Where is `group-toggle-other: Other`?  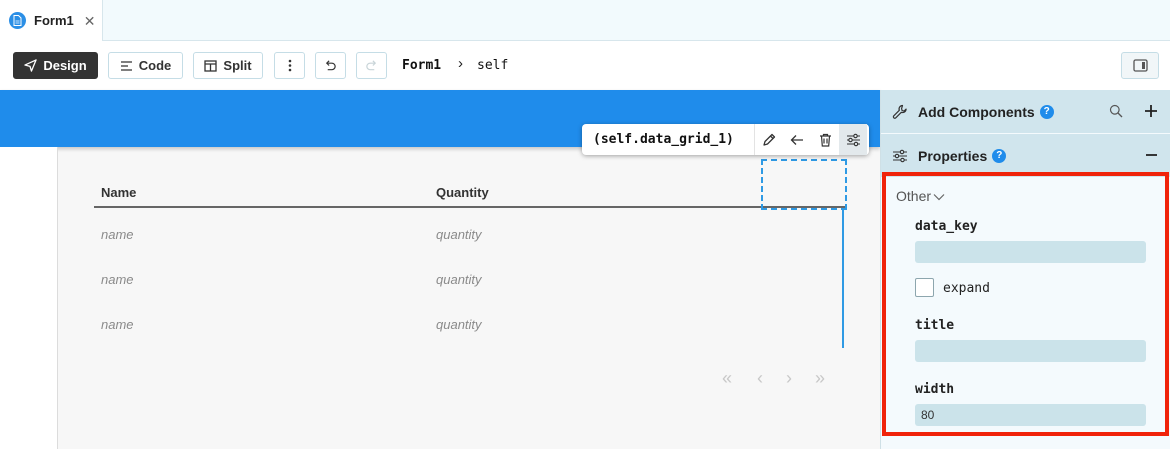 group-toggle-other: Other is located at coordinates (920, 196).